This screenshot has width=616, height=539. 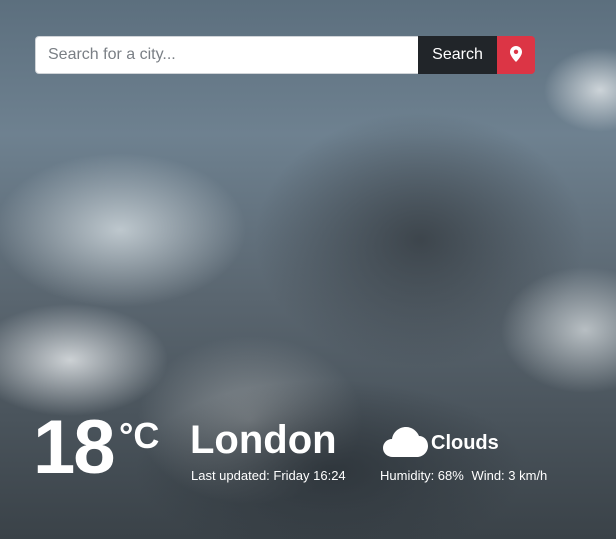 I want to click on current-location-button, so click(x=516, y=55).